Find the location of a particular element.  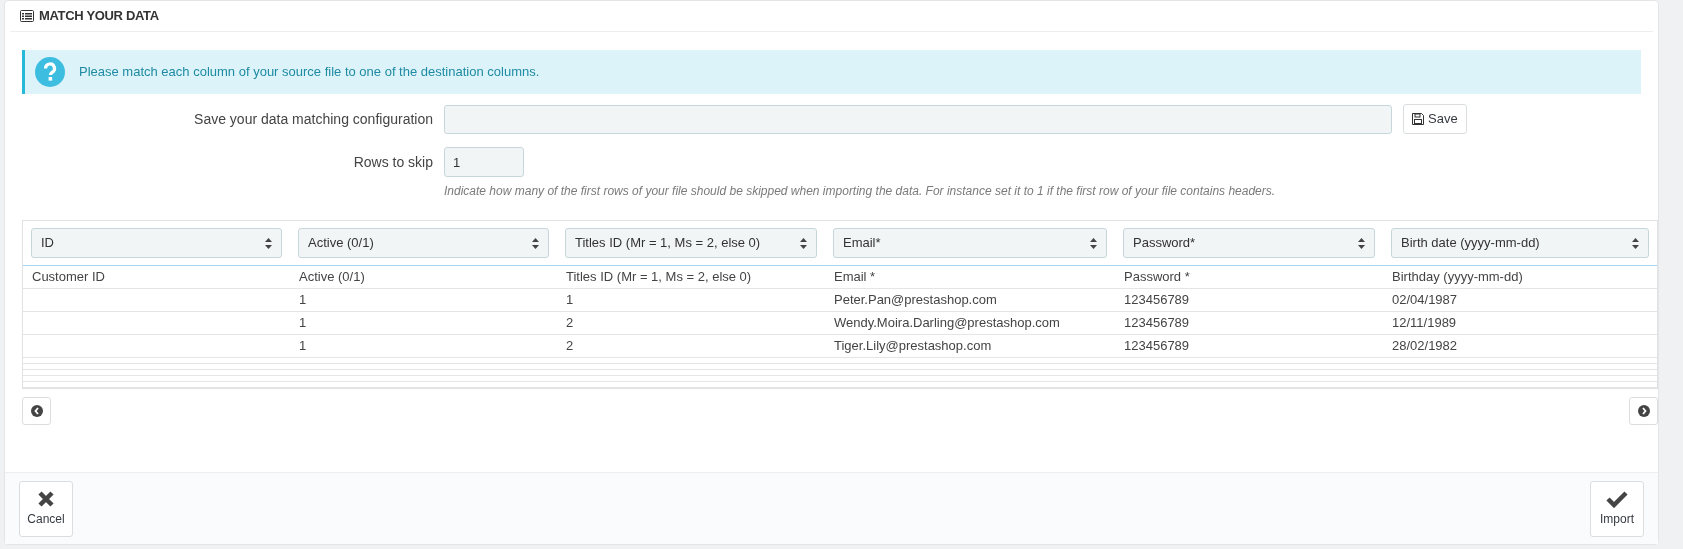

column-select: Titles ID (Mr = 1, Ms = 2, else 0) is located at coordinates (691, 243).